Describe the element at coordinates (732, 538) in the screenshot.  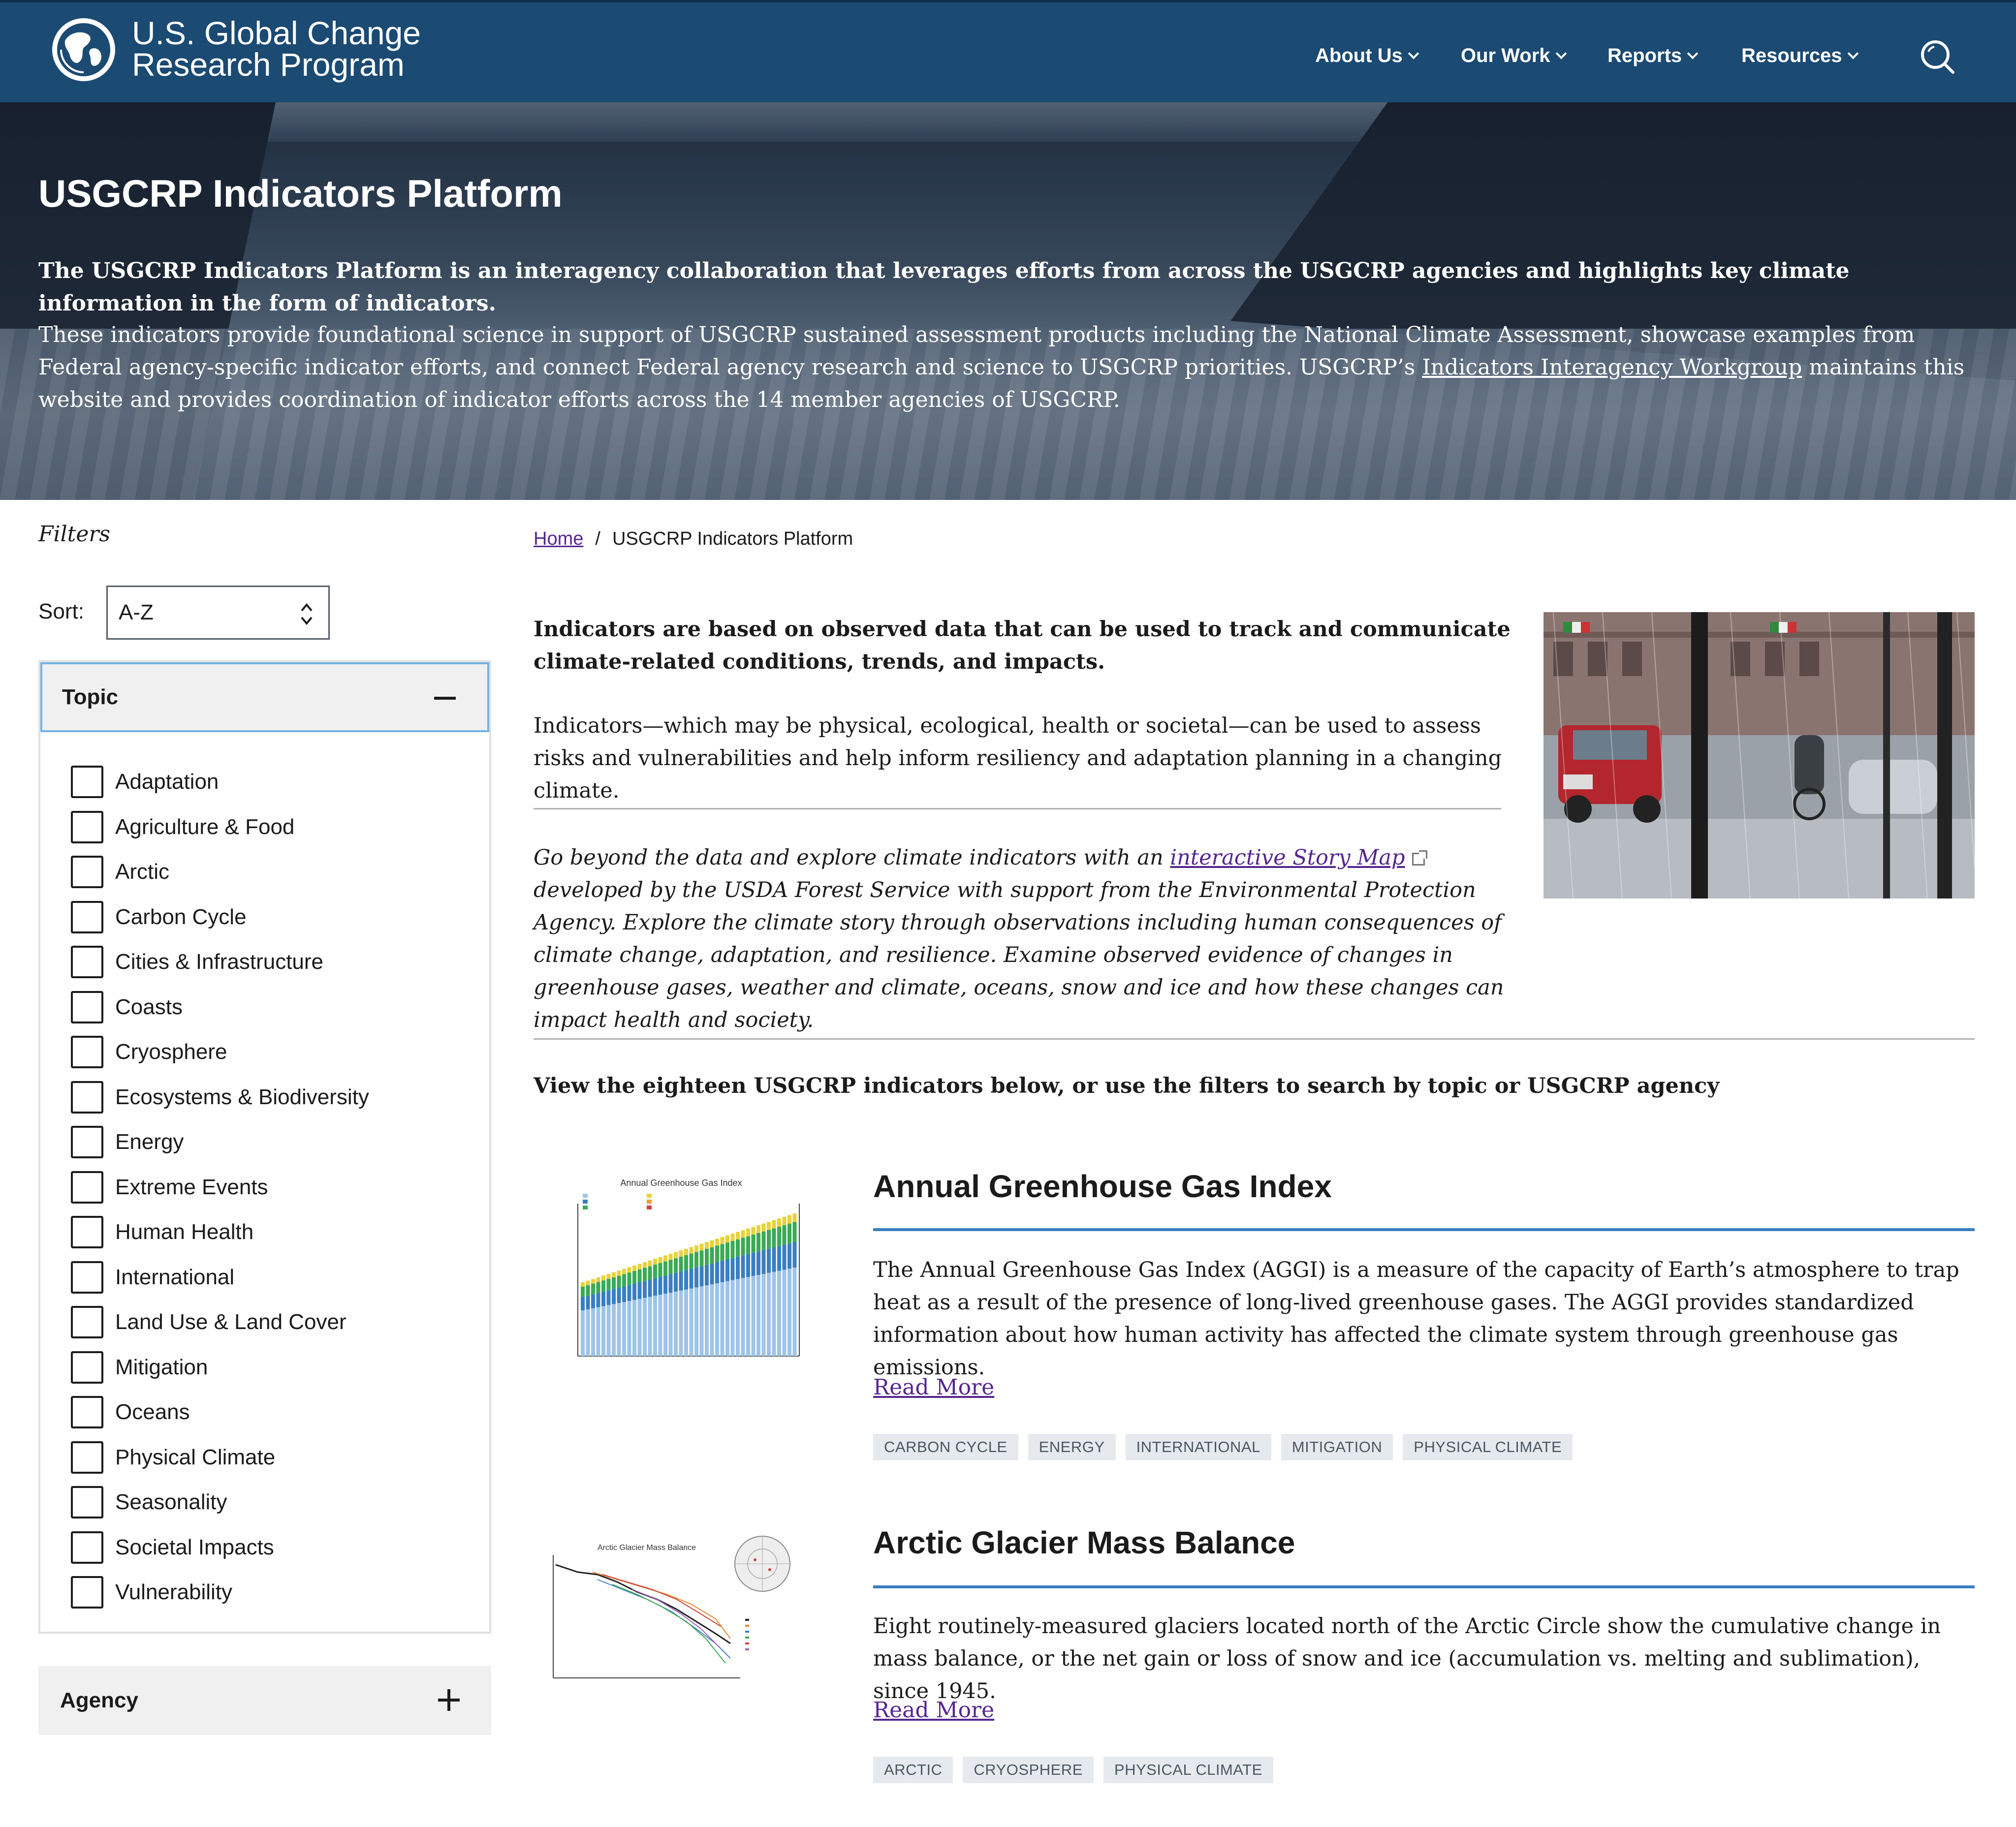
I see `breadcrumb-current: USGCRP Indicators Platform` at that location.